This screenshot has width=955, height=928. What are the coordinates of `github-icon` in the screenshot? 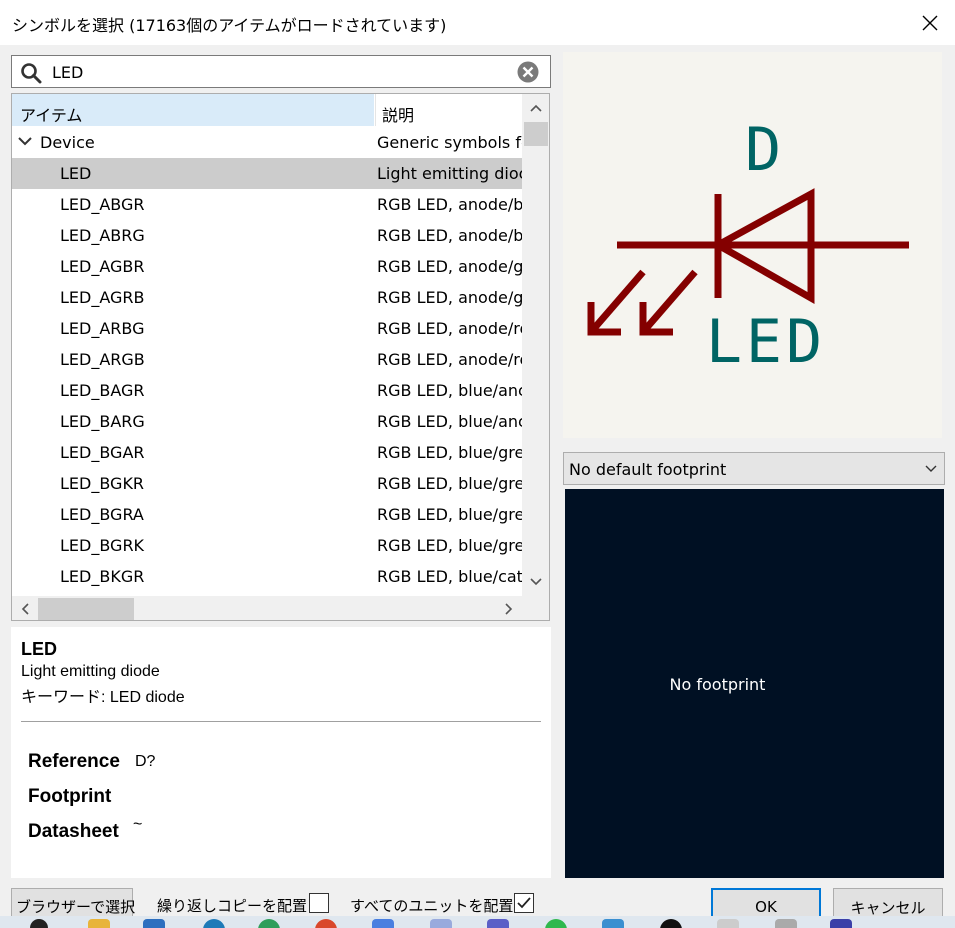 It's located at (671, 923).